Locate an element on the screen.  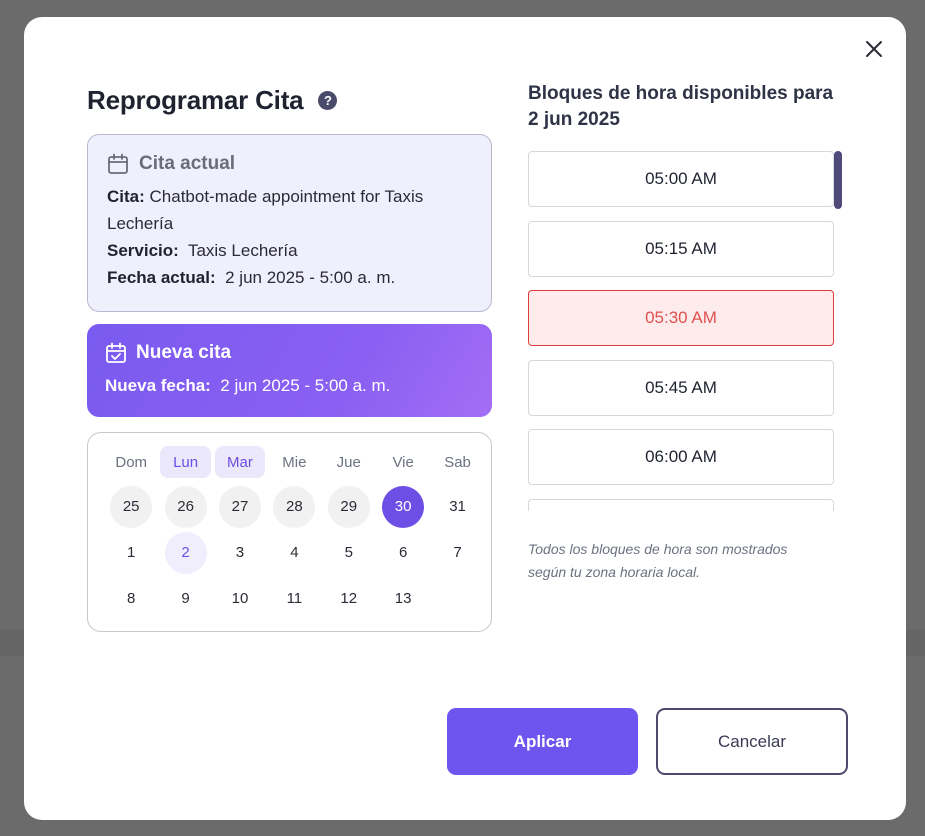
calendar-day-empty is located at coordinates (457, 598).